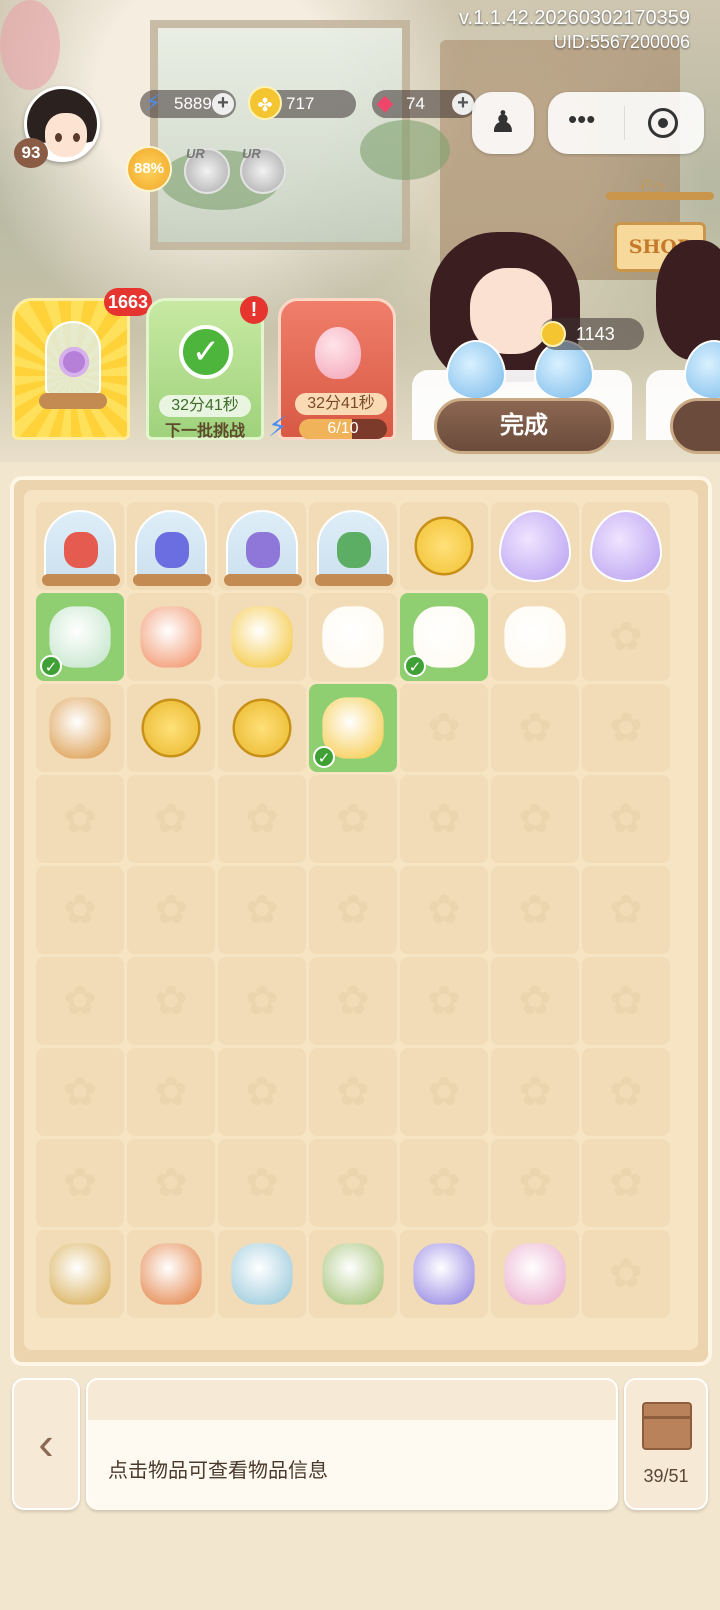 The image size is (720, 1610). I want to click on gold-coin-icon, so click(444, 546).